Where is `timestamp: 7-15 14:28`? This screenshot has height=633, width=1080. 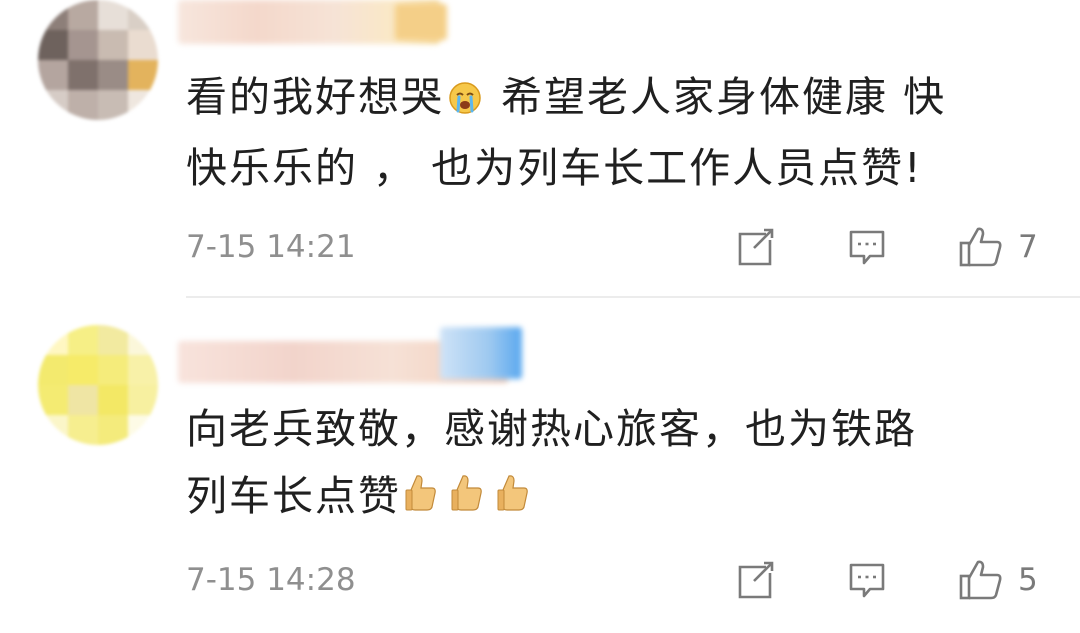 timestamp: 7-15 14:28 is located at coordinates (271, 580).